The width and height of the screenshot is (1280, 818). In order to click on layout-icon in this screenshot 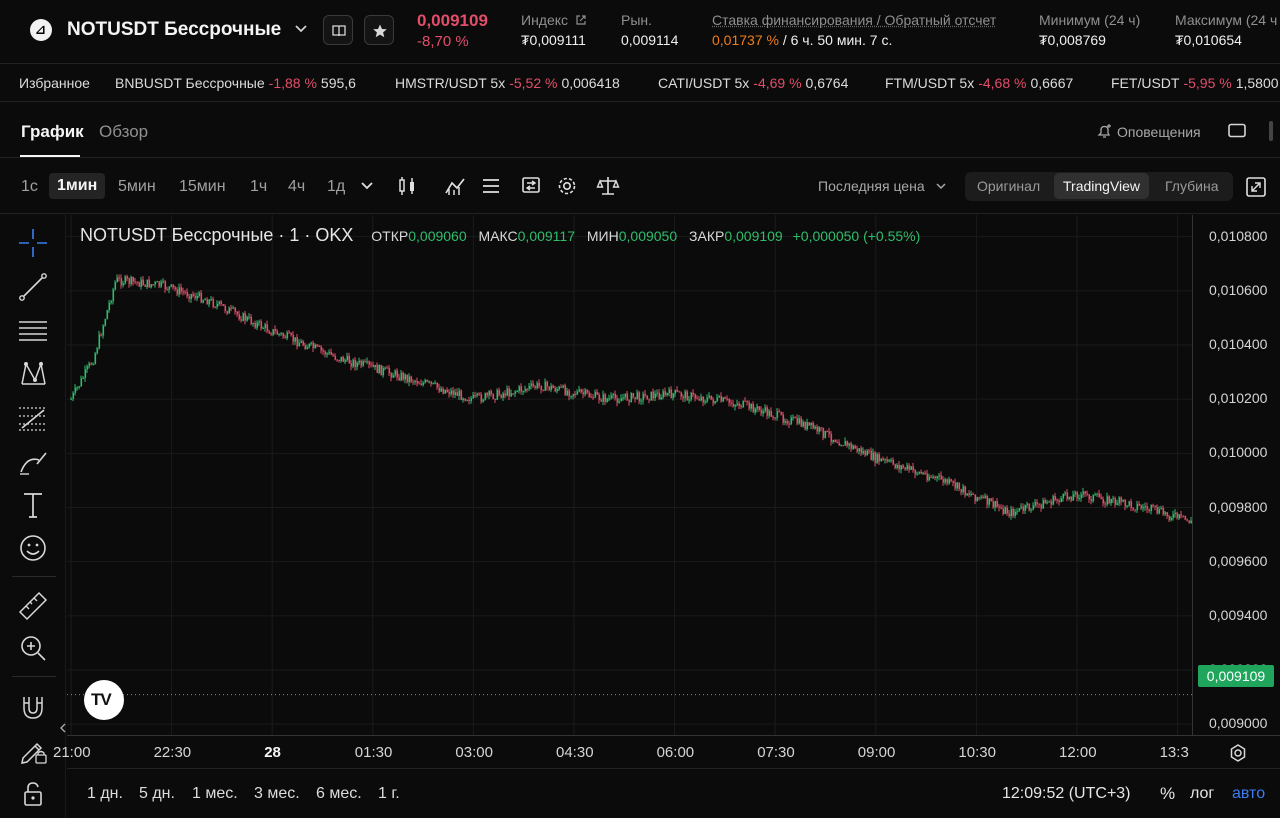, I will do `click(1237, 131)`.